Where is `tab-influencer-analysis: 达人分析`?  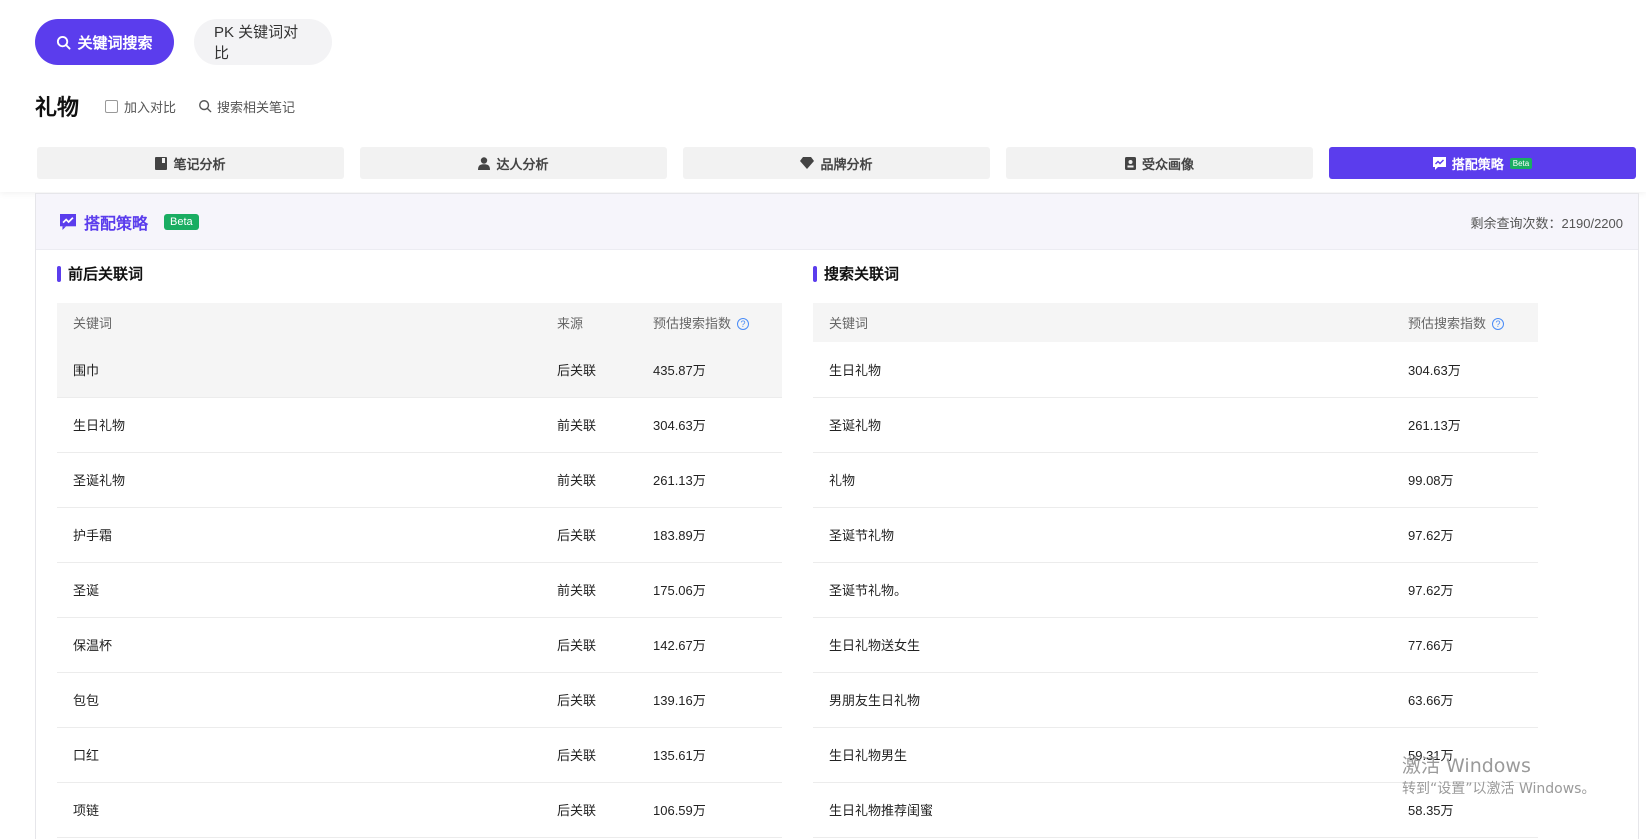 tab-influencer-analysis: 达人分析 is located at coordinates (513, 163).